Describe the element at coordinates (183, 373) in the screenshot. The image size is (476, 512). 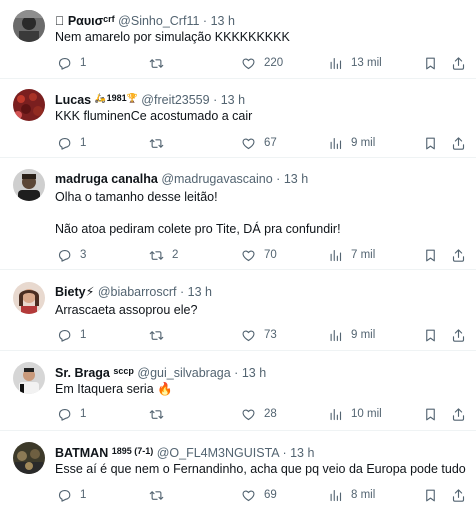
I see `user-handle: @gui_silvabraga` at that location.